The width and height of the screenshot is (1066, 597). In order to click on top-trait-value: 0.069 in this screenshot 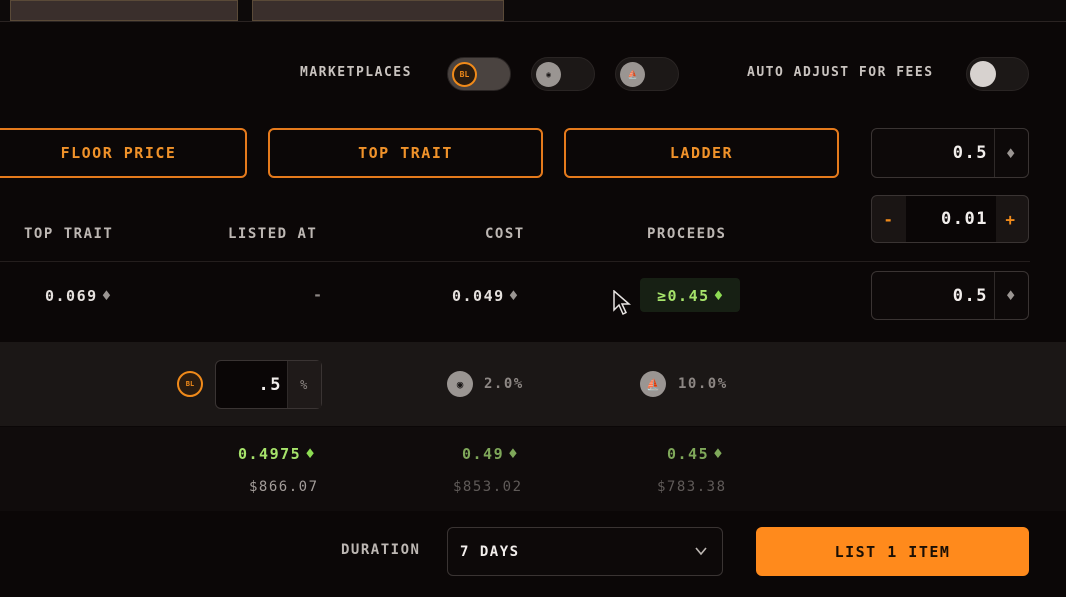, I will do `click(71, 296)`.